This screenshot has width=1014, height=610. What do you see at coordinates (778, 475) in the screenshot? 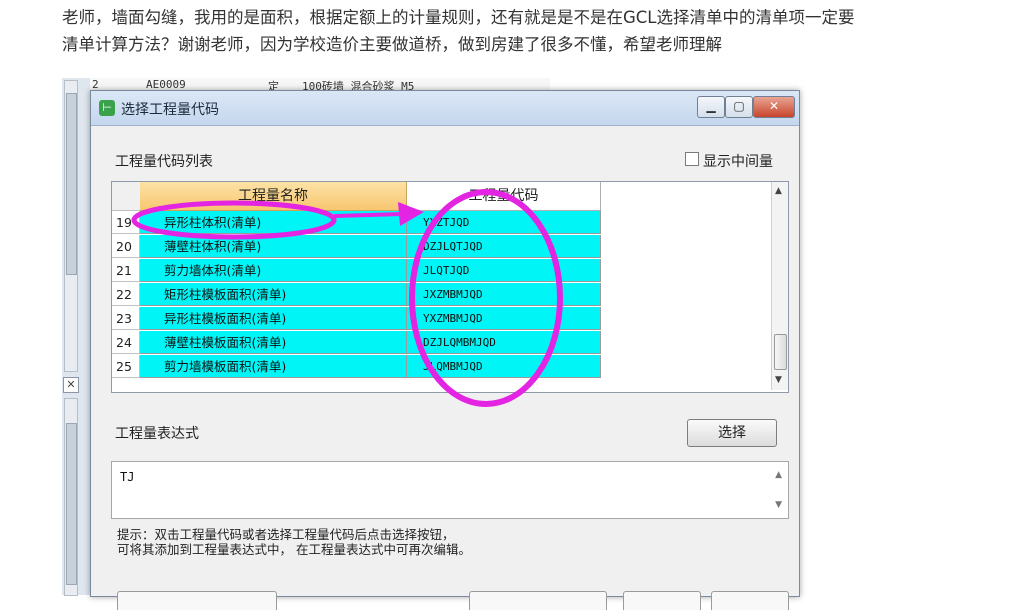
I see `expression-scroll-up-icon: ▲` at bounding box center [778, 475].